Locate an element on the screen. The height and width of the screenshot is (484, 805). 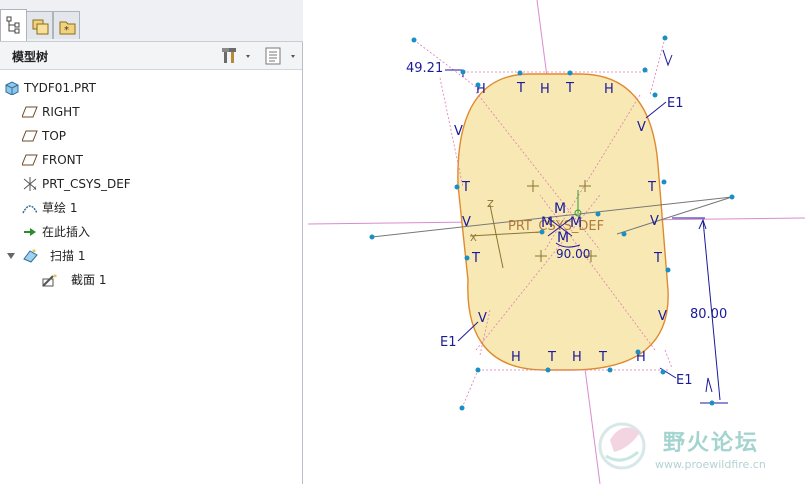
sweep-icon: * is located at coordinates (30, 256).